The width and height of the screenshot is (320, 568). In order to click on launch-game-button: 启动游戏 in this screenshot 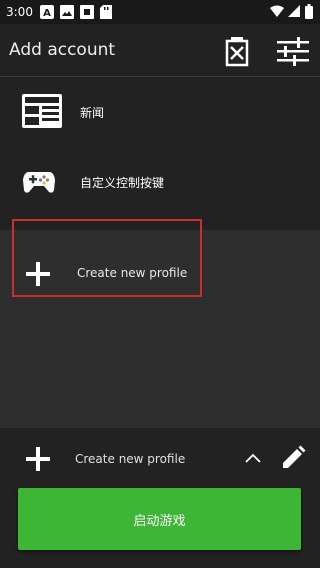, I will do `click(159, 519)`.